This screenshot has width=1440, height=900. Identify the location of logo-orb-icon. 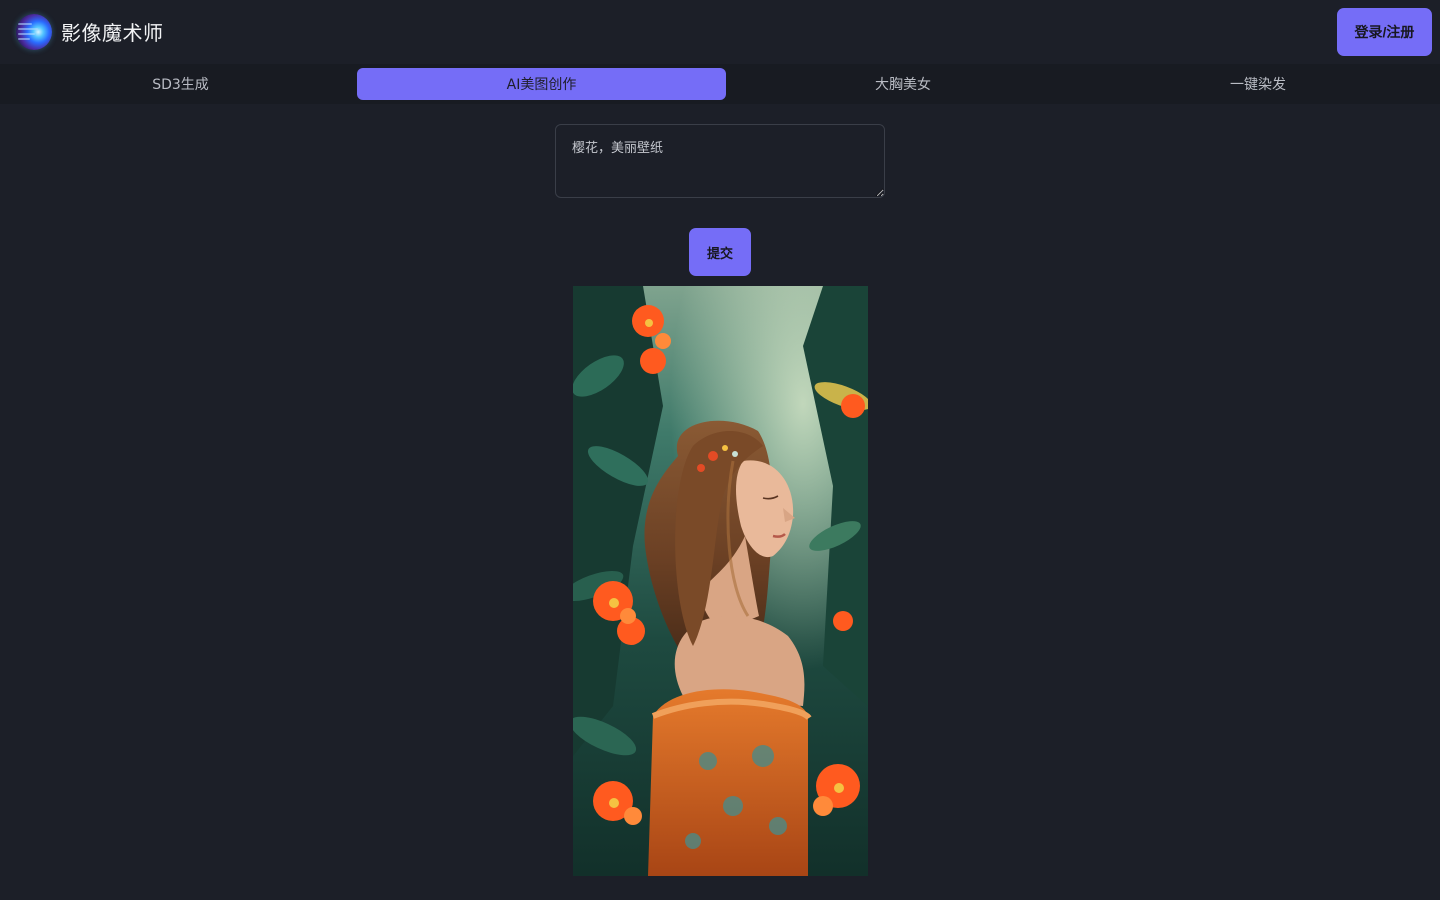
(34, 32).